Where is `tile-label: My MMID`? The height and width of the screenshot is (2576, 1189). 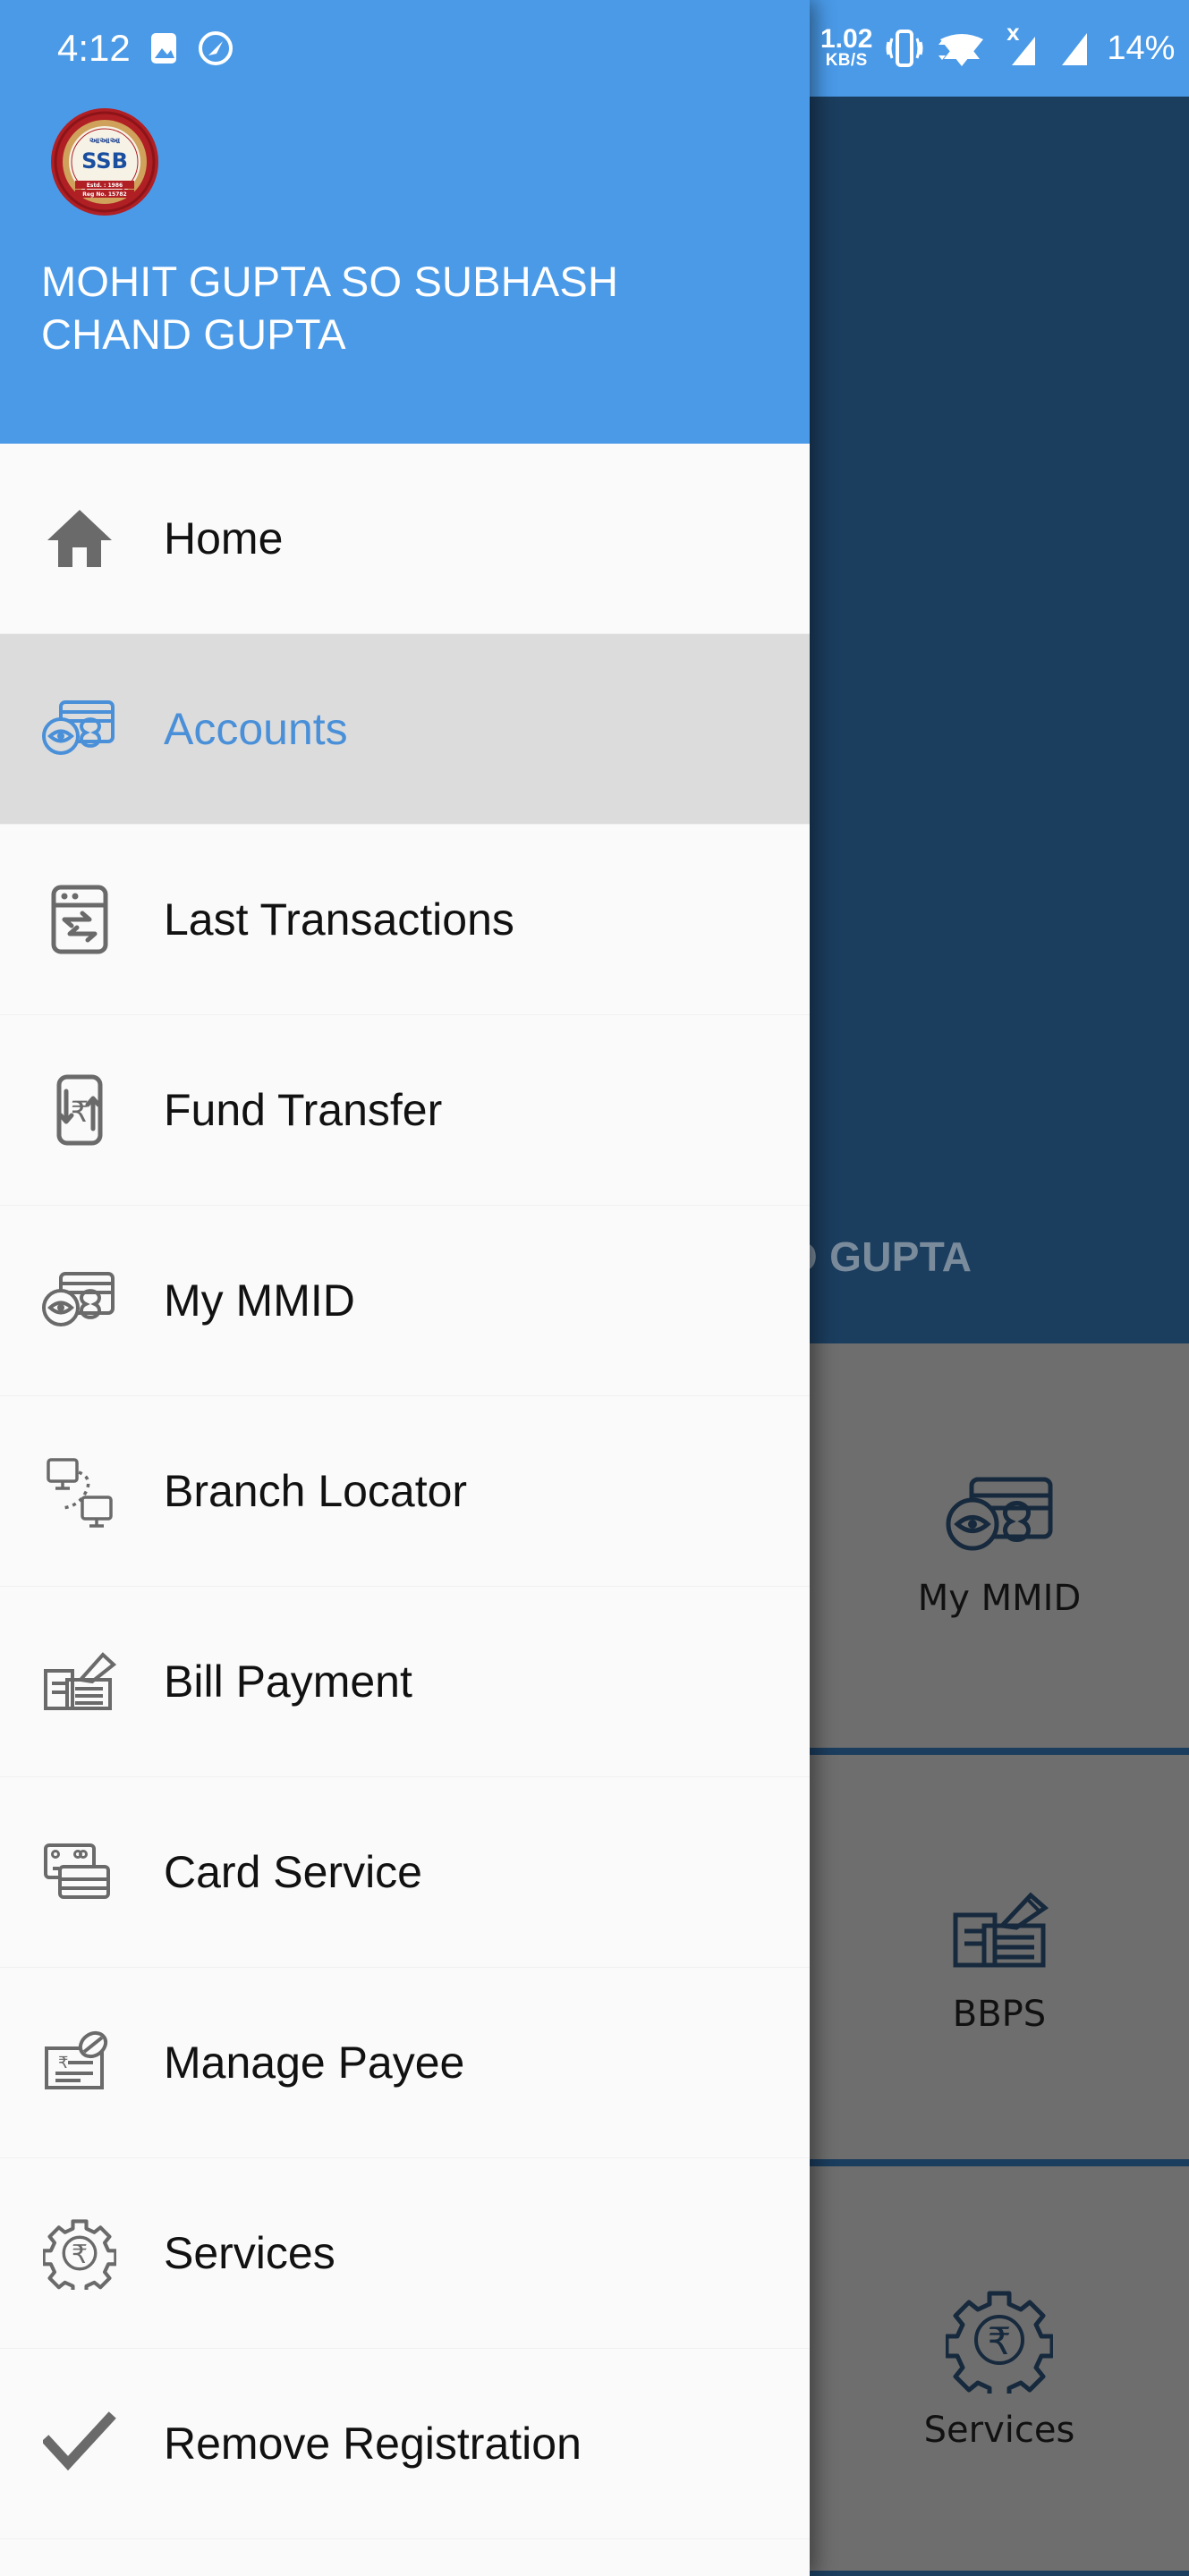 tile-label: My MMID is located at coordinates (999, 1598).